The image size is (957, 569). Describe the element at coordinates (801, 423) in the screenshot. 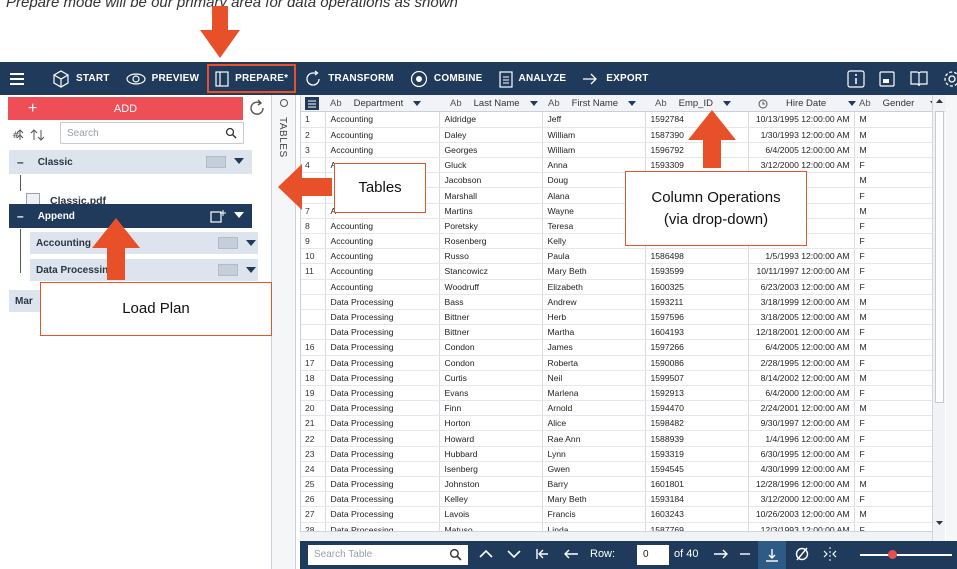

I see `table-cell: 9/30/1997 12:00:00 AM` at that location.